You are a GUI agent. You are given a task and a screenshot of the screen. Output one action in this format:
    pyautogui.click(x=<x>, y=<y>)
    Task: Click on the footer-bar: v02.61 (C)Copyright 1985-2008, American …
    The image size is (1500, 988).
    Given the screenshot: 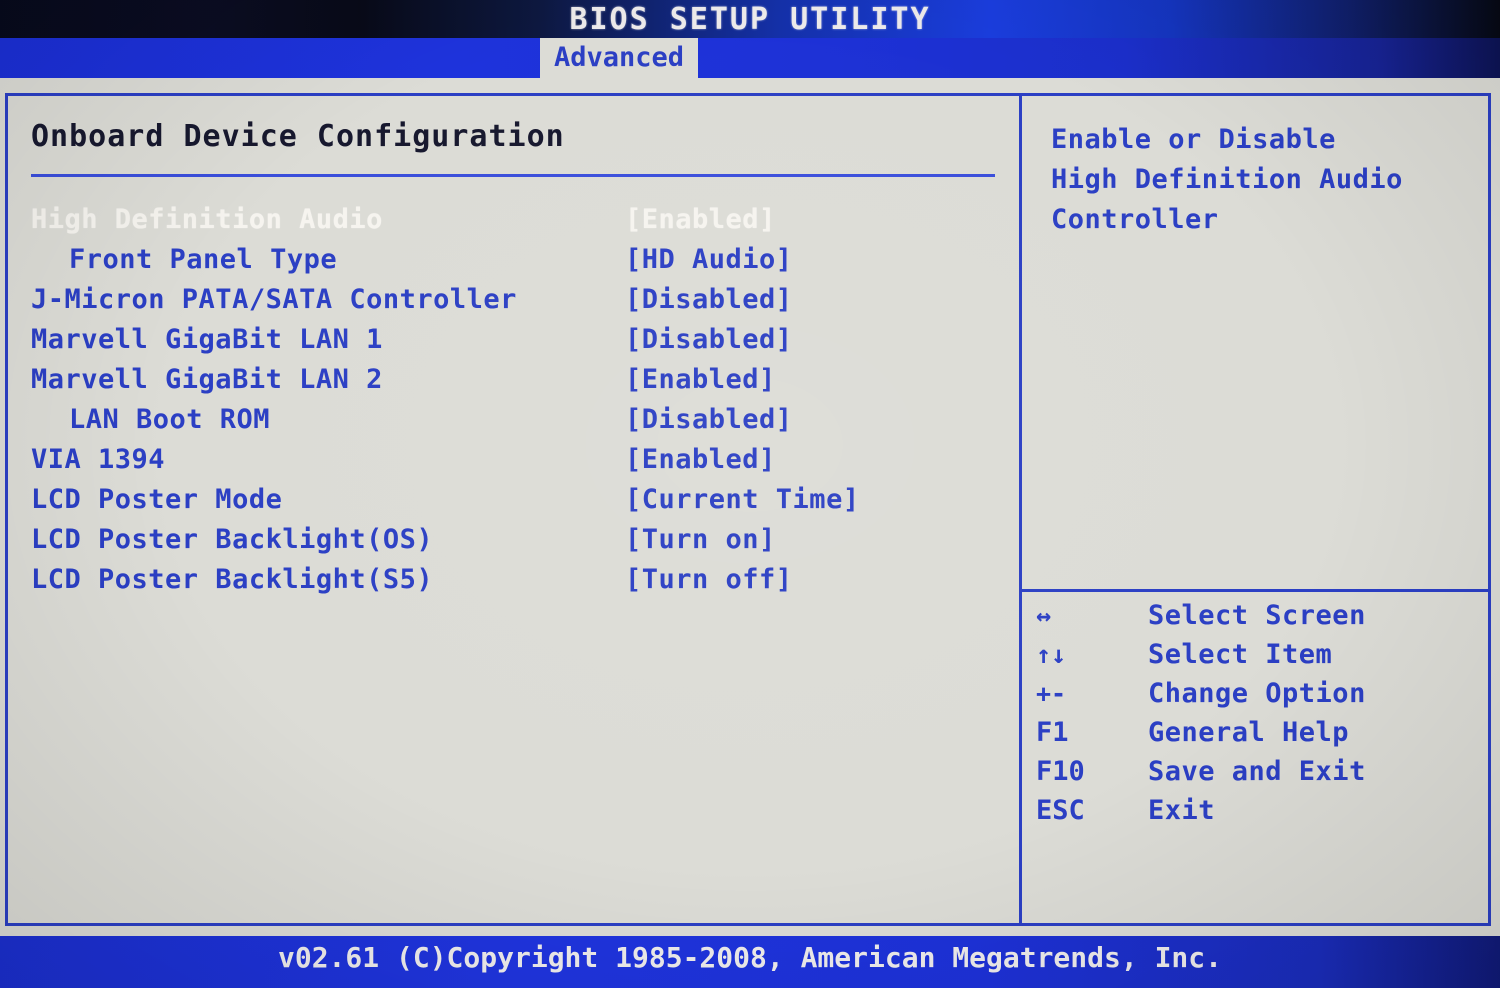 What is the action you would take?
    pyautogui.click(x=750, y=962)
    